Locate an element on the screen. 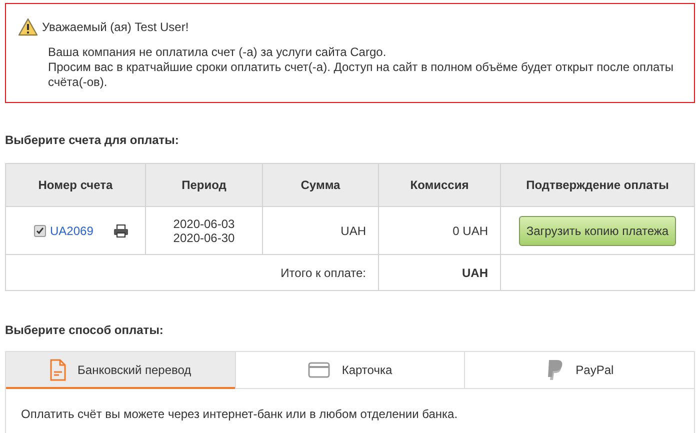 Image resolution: width=700 pixels, height=433 pixels. section-heading: Выберите способ оплаты: is located at coordinates (84, 330).